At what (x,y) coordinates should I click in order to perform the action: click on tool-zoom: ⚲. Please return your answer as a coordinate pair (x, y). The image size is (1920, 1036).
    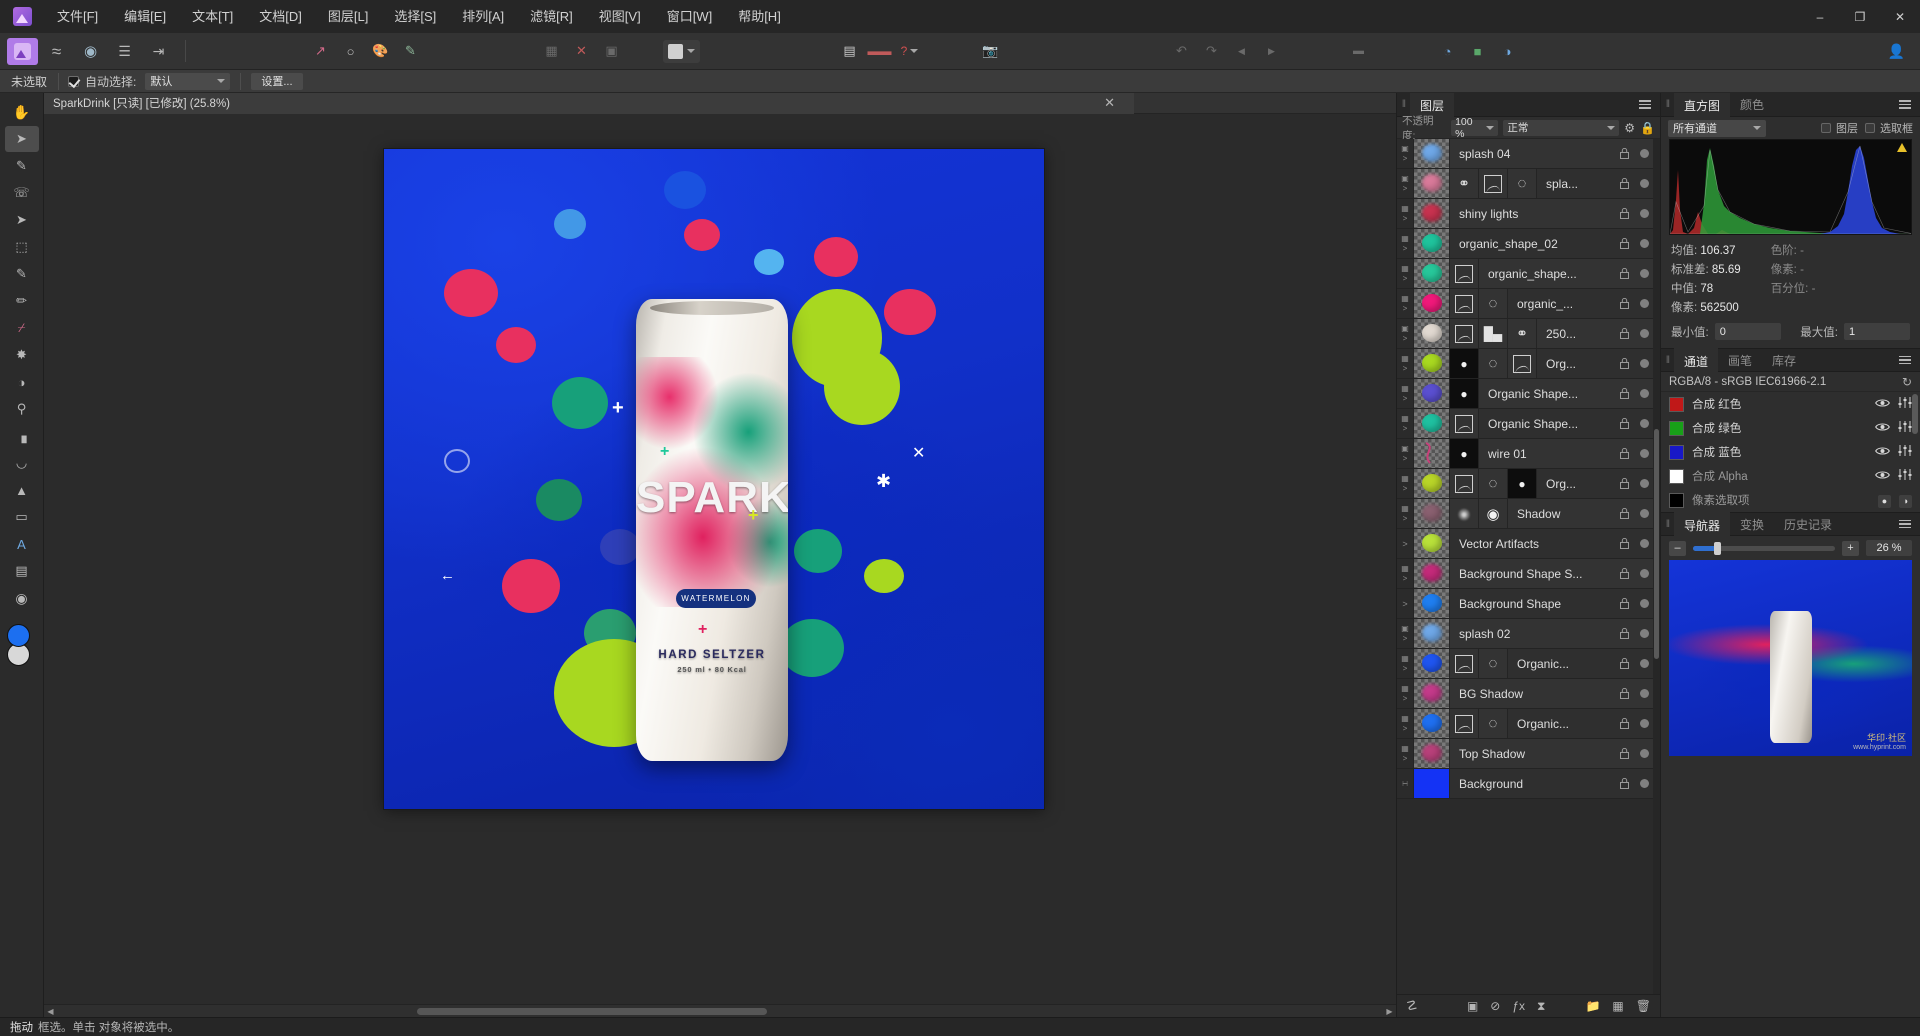
    Looking at the image, I should click on (22, 409).